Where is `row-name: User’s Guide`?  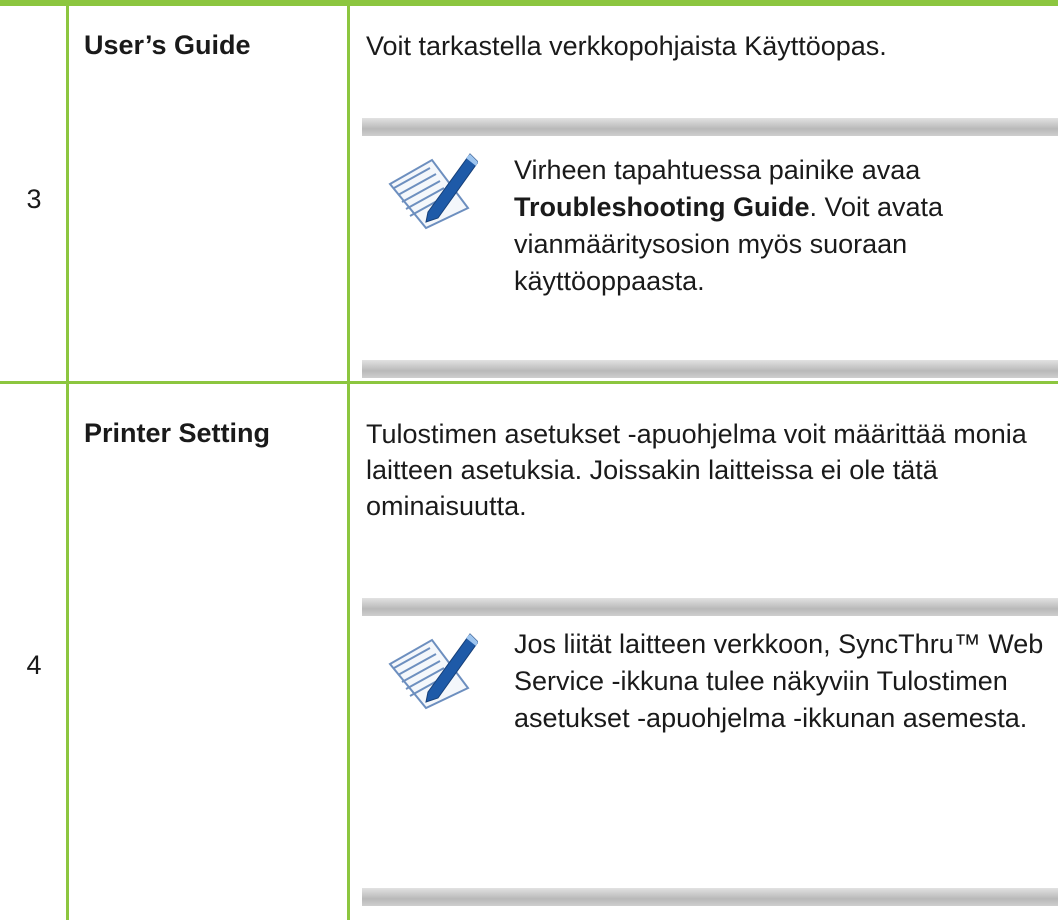
row-name: User’s Guide is located at coordinates (167, 45).